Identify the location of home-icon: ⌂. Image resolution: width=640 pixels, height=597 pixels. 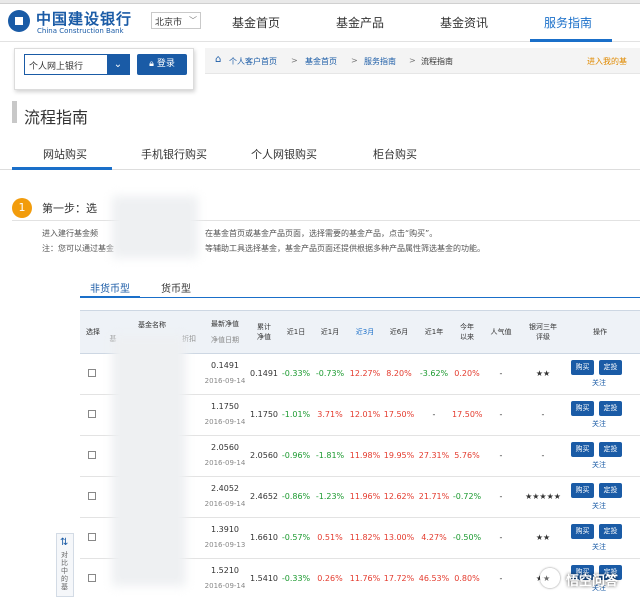
(218, 59).